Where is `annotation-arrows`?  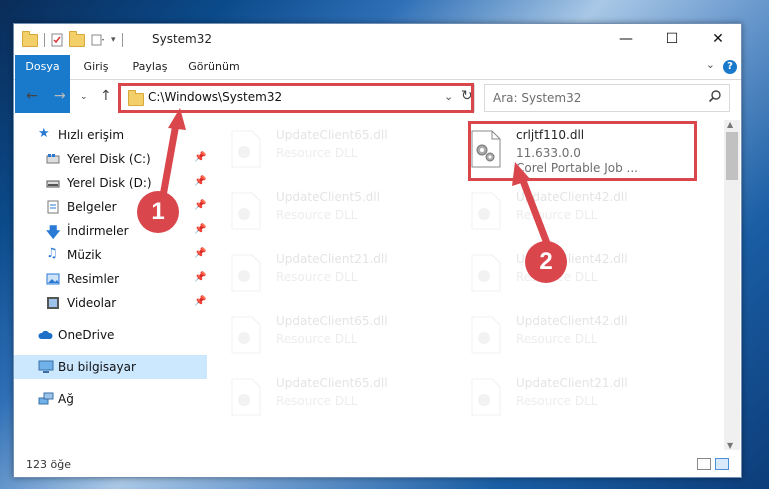 annotation-arrows is located at coordinates (355, 178).